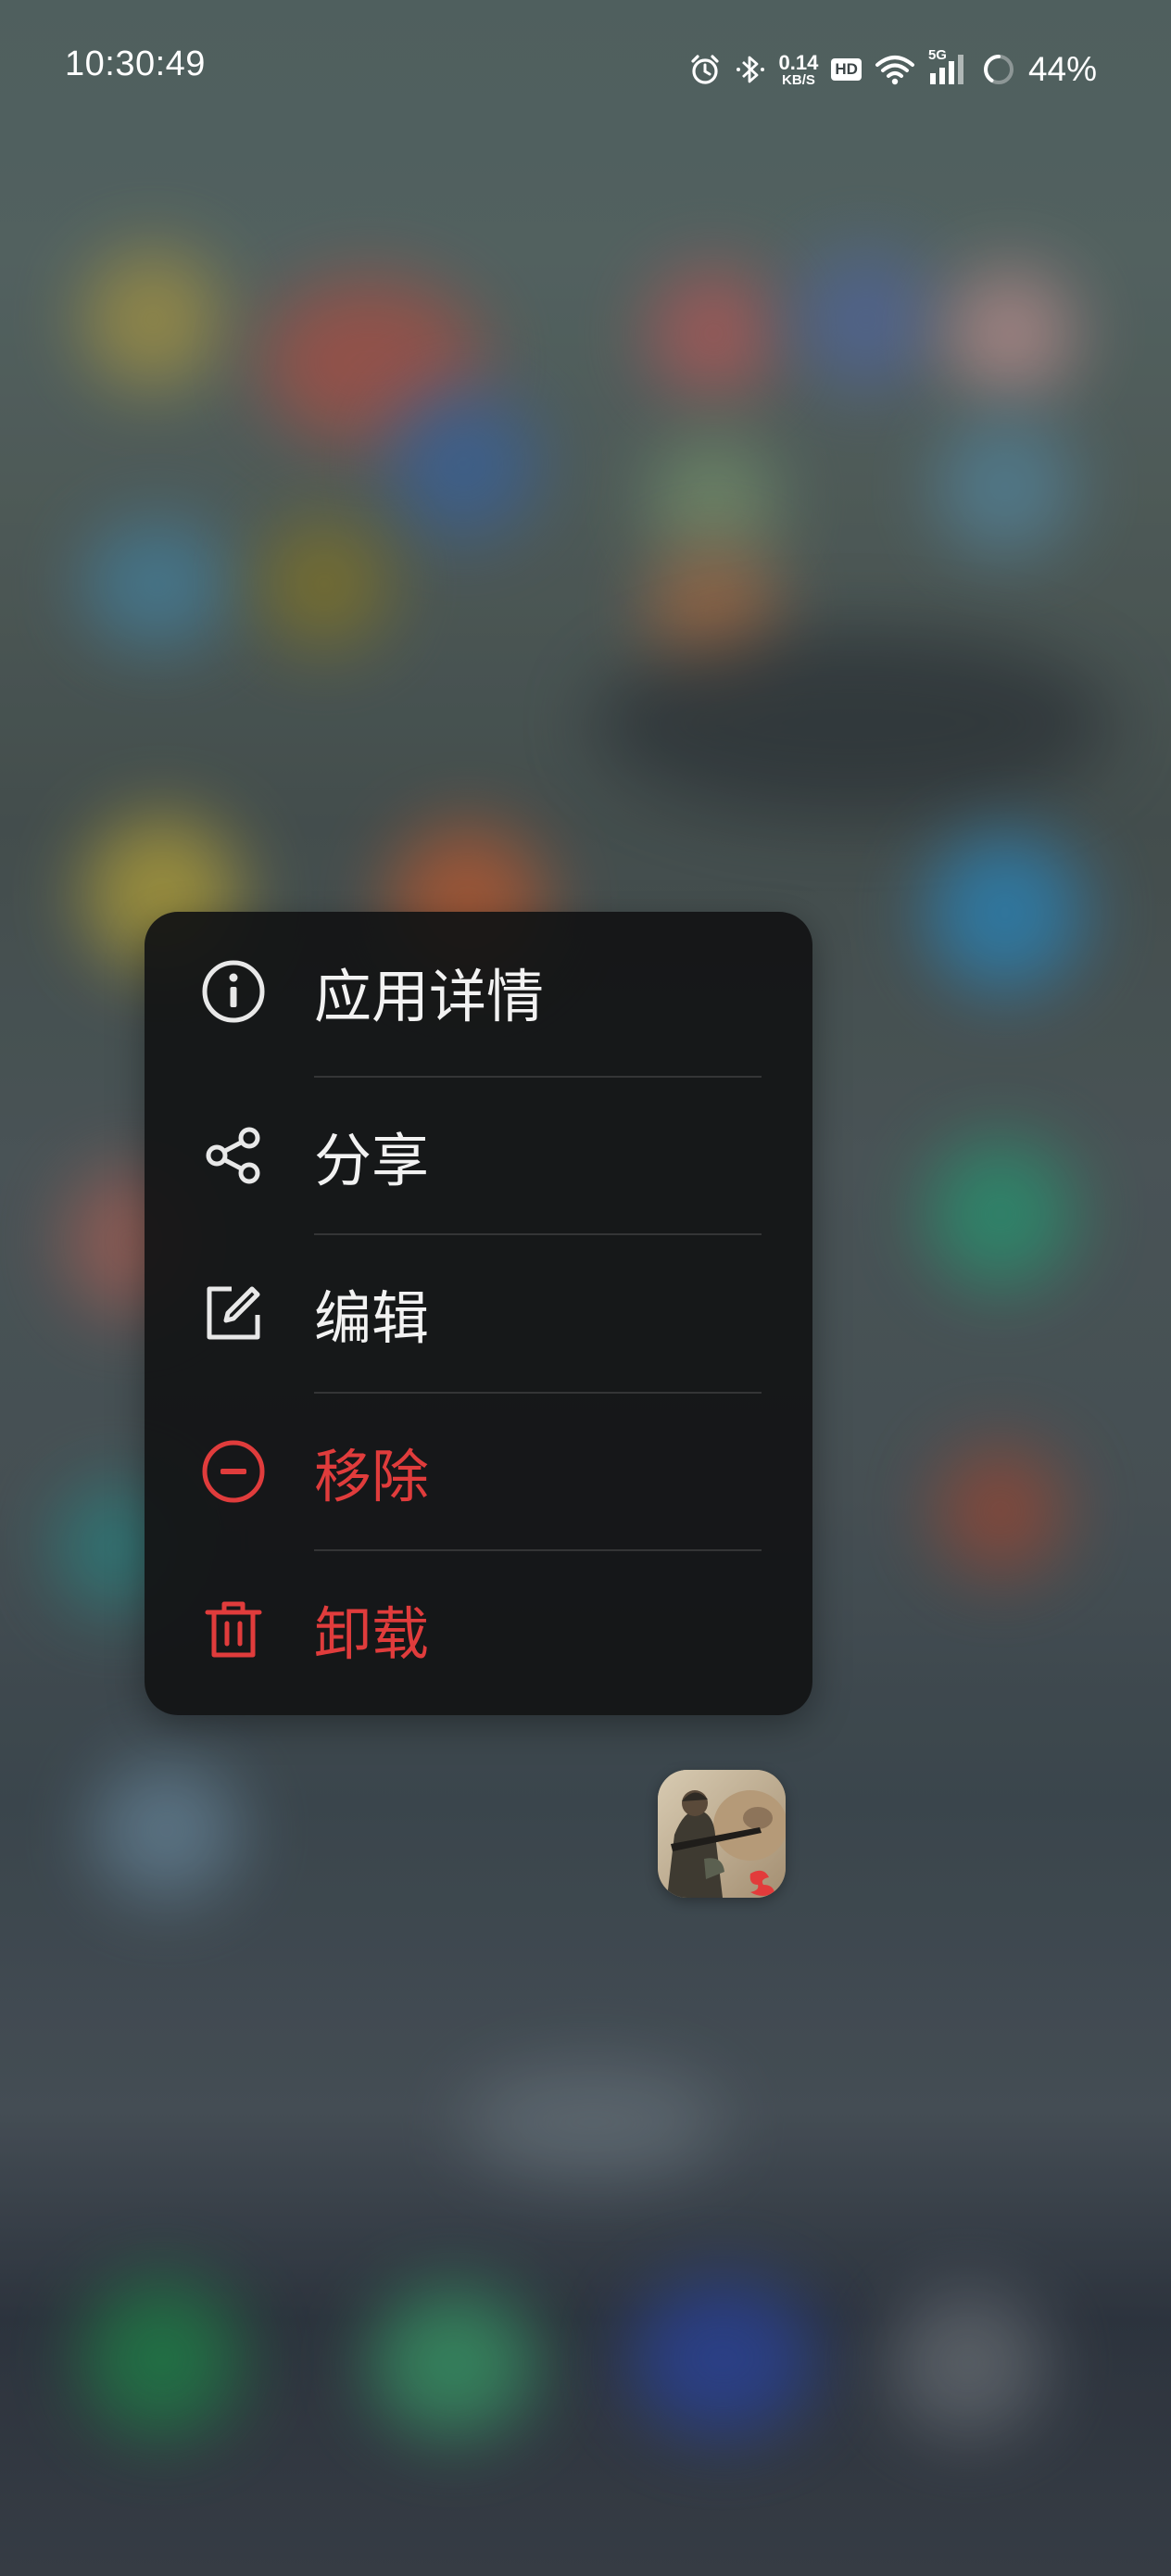 The height and width of the screenshot is (2576, 1171). I want to click on bluetooth-icon, so click(751, 69).